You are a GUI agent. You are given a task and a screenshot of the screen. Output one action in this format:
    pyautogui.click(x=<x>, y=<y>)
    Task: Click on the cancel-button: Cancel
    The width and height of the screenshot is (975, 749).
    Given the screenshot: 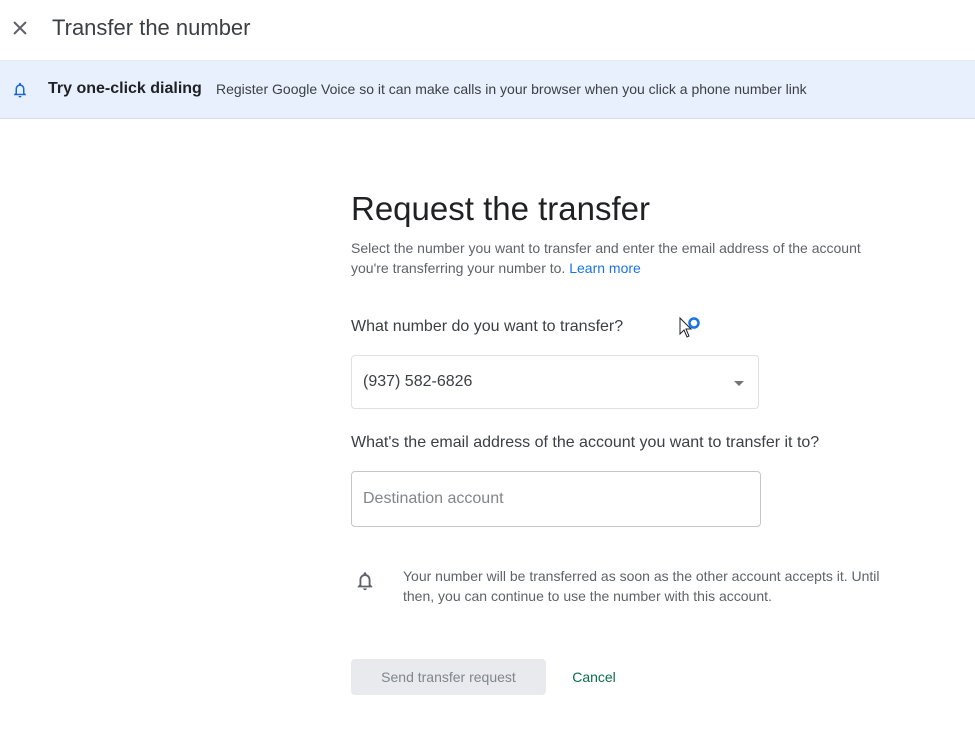 What is the action you would take?
    pyautogui.click(x=594, y=677)
    